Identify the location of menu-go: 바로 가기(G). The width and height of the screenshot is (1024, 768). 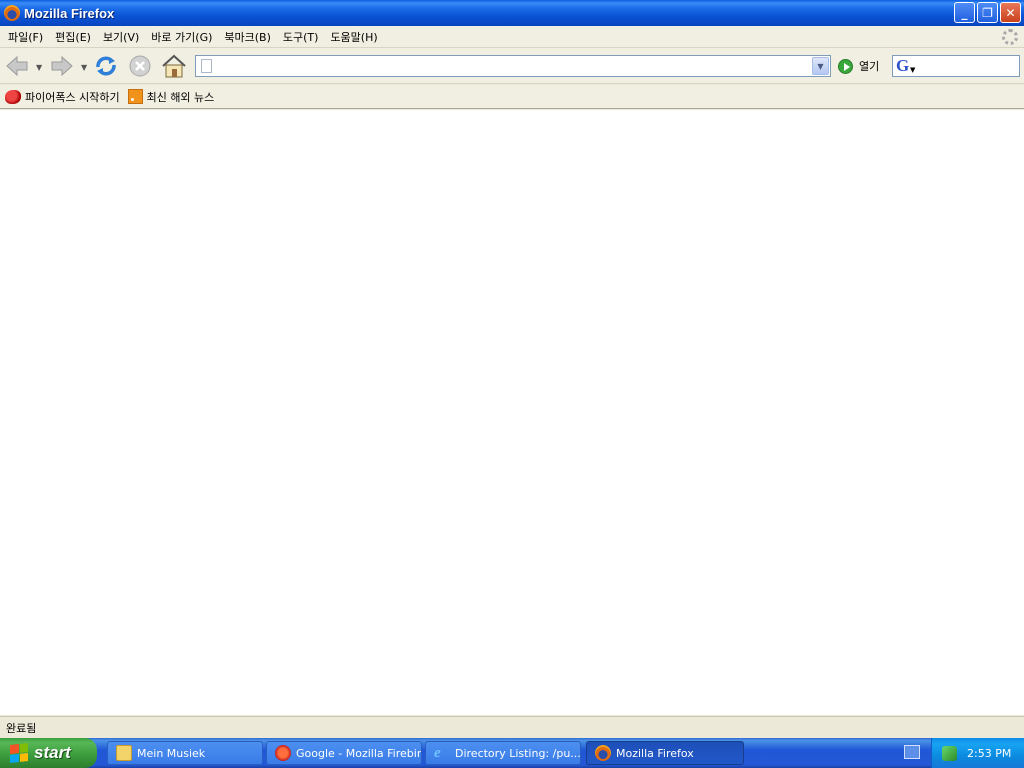
(183, 37).